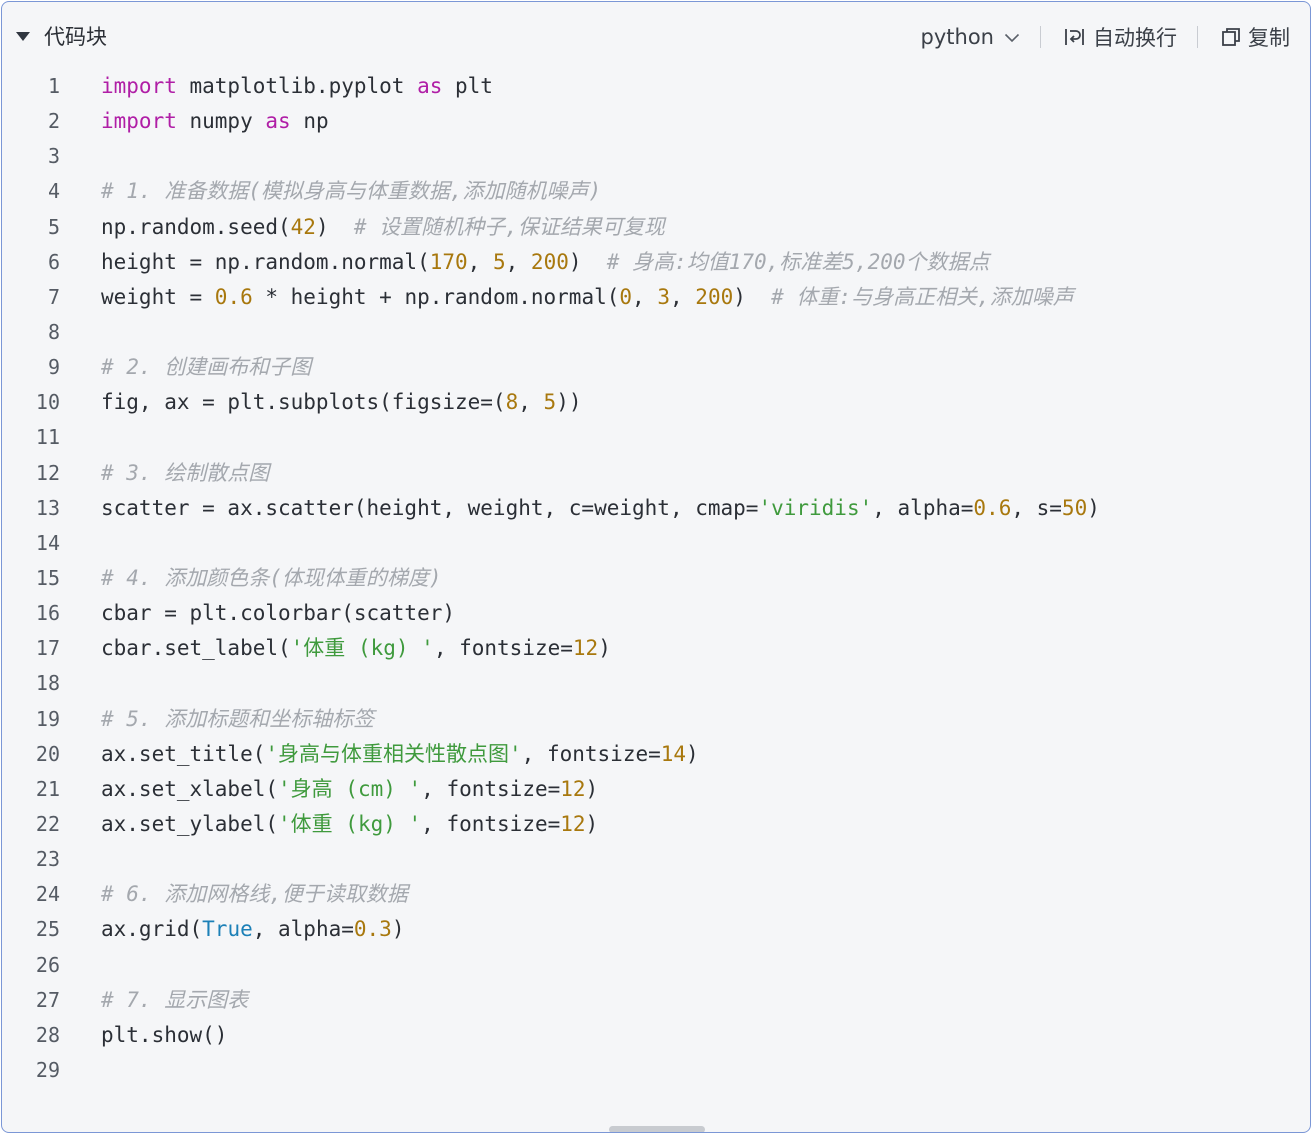 The image size is (1312, 1134). What do you see at coordinates (47, 472) in the screenshot?
I see `line-number: 12` at bounding box center [47, 472].